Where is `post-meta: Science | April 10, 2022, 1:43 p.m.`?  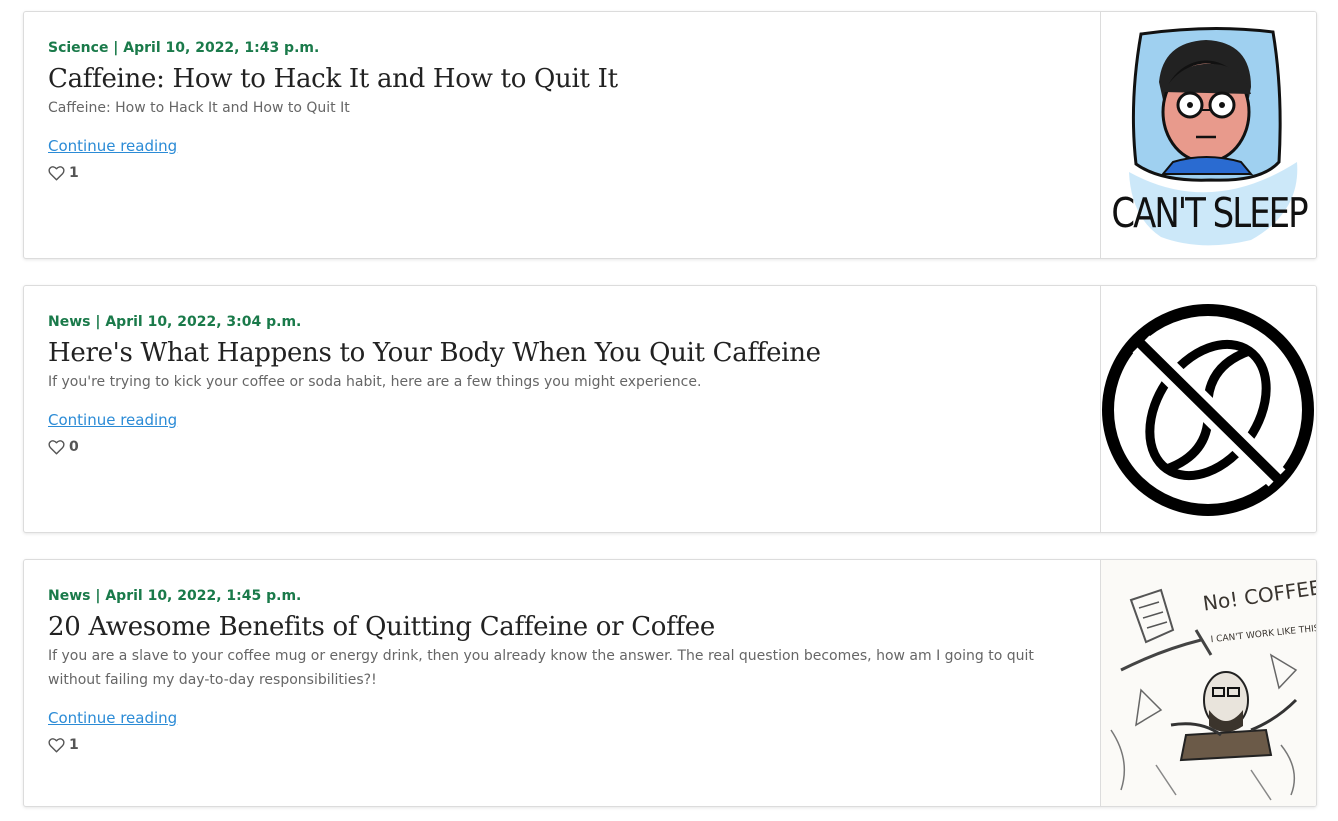
post-meta: Science | April 10, 2022, 1:43 p.m. is located at coordinates (184, 48).